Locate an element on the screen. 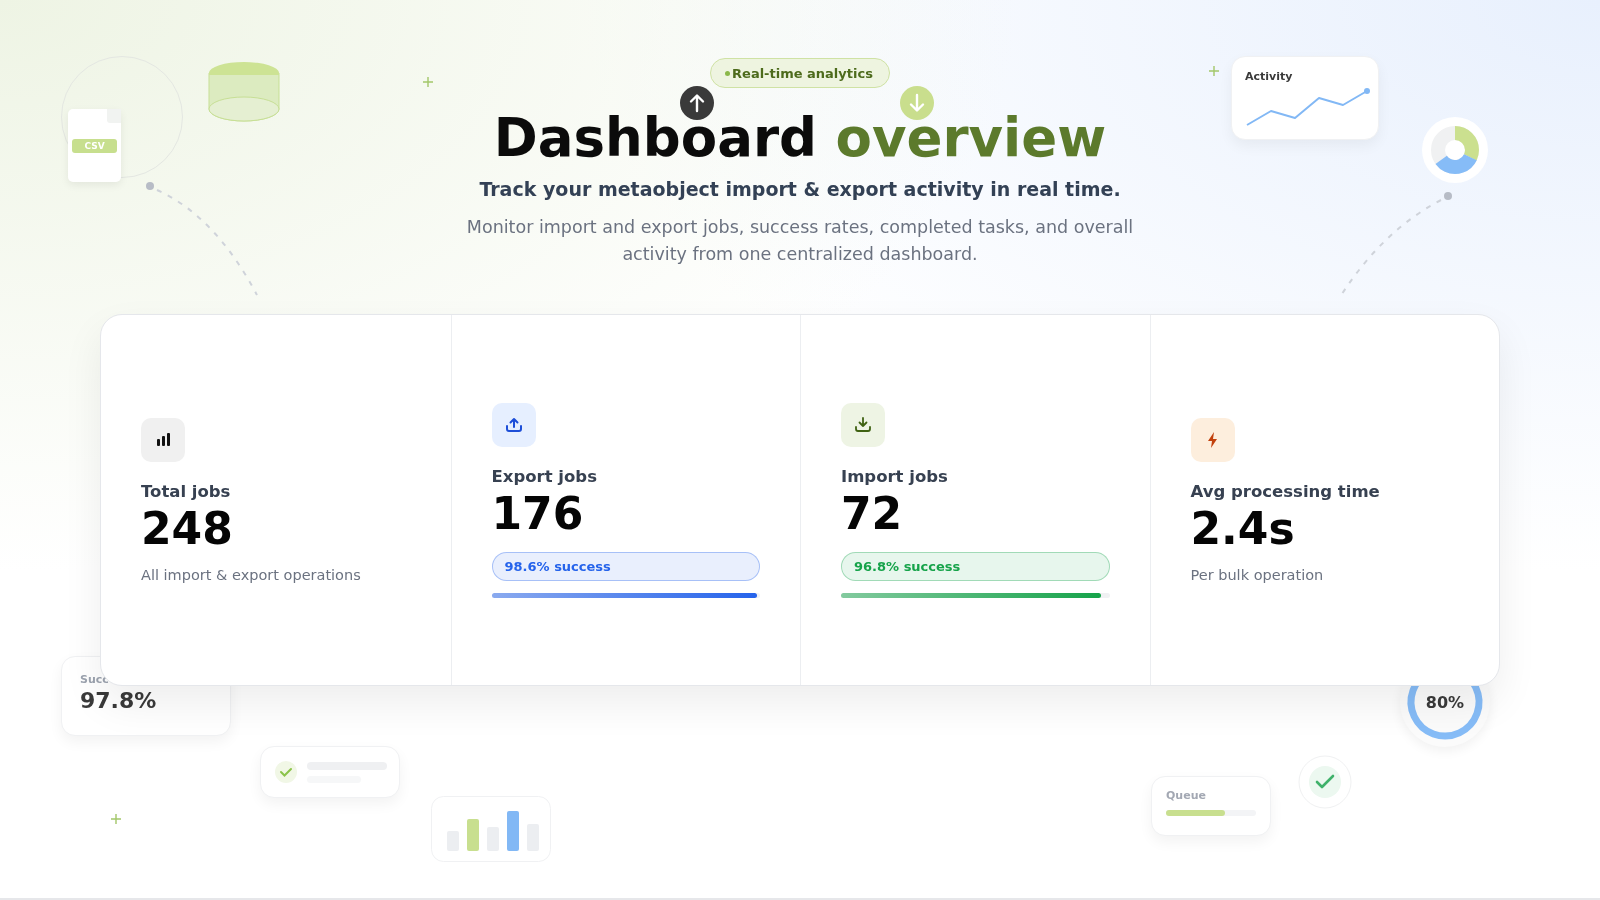  stat-caption: All import & export operations is located at coordinates (251, 574).